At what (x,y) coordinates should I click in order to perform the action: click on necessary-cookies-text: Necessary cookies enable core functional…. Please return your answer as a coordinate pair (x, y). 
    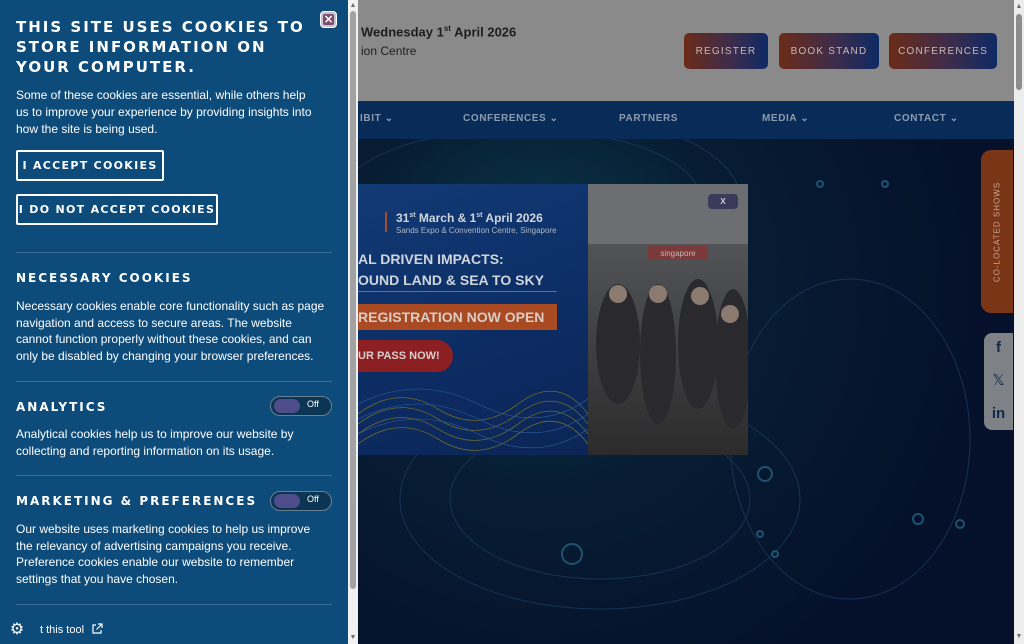
    Looking at the image, I should click on (170, 331).